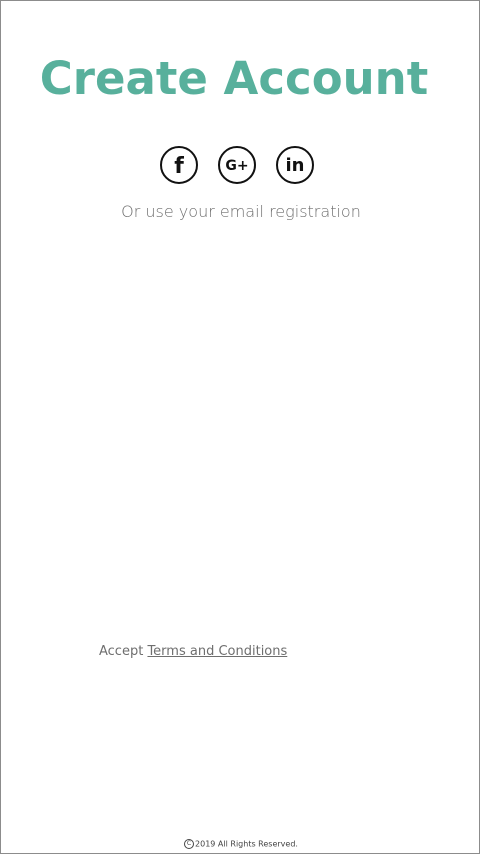  What do you see at coordinates (121, 651) in the screenshot?
I see `terms-prefix: Accept` at bounding box center [121, 651].